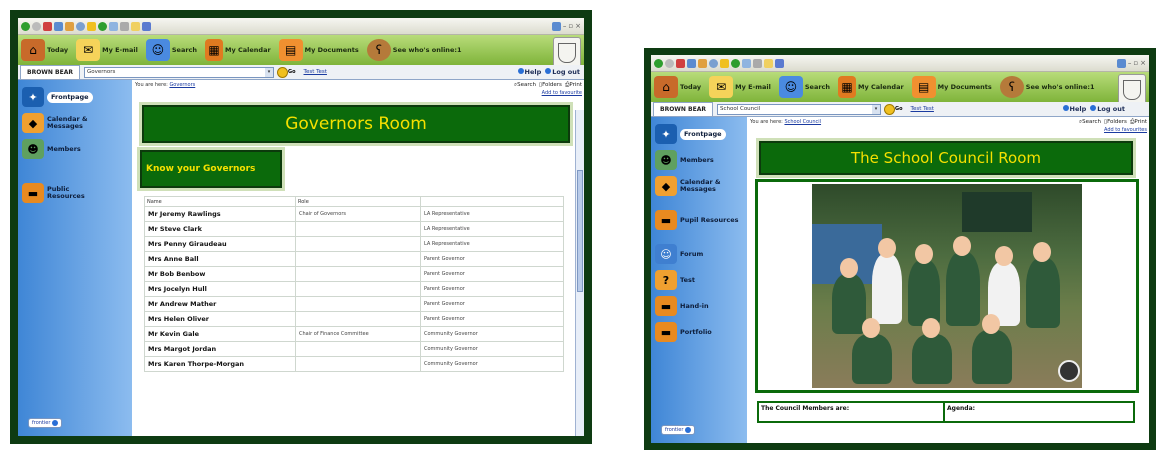 The height and width of the screenshot is (454, 1174). What do you see at coordinates (492, 244) in the screenshot?
I see `governor-type: LA Representative` at bounding box center [492, 244].